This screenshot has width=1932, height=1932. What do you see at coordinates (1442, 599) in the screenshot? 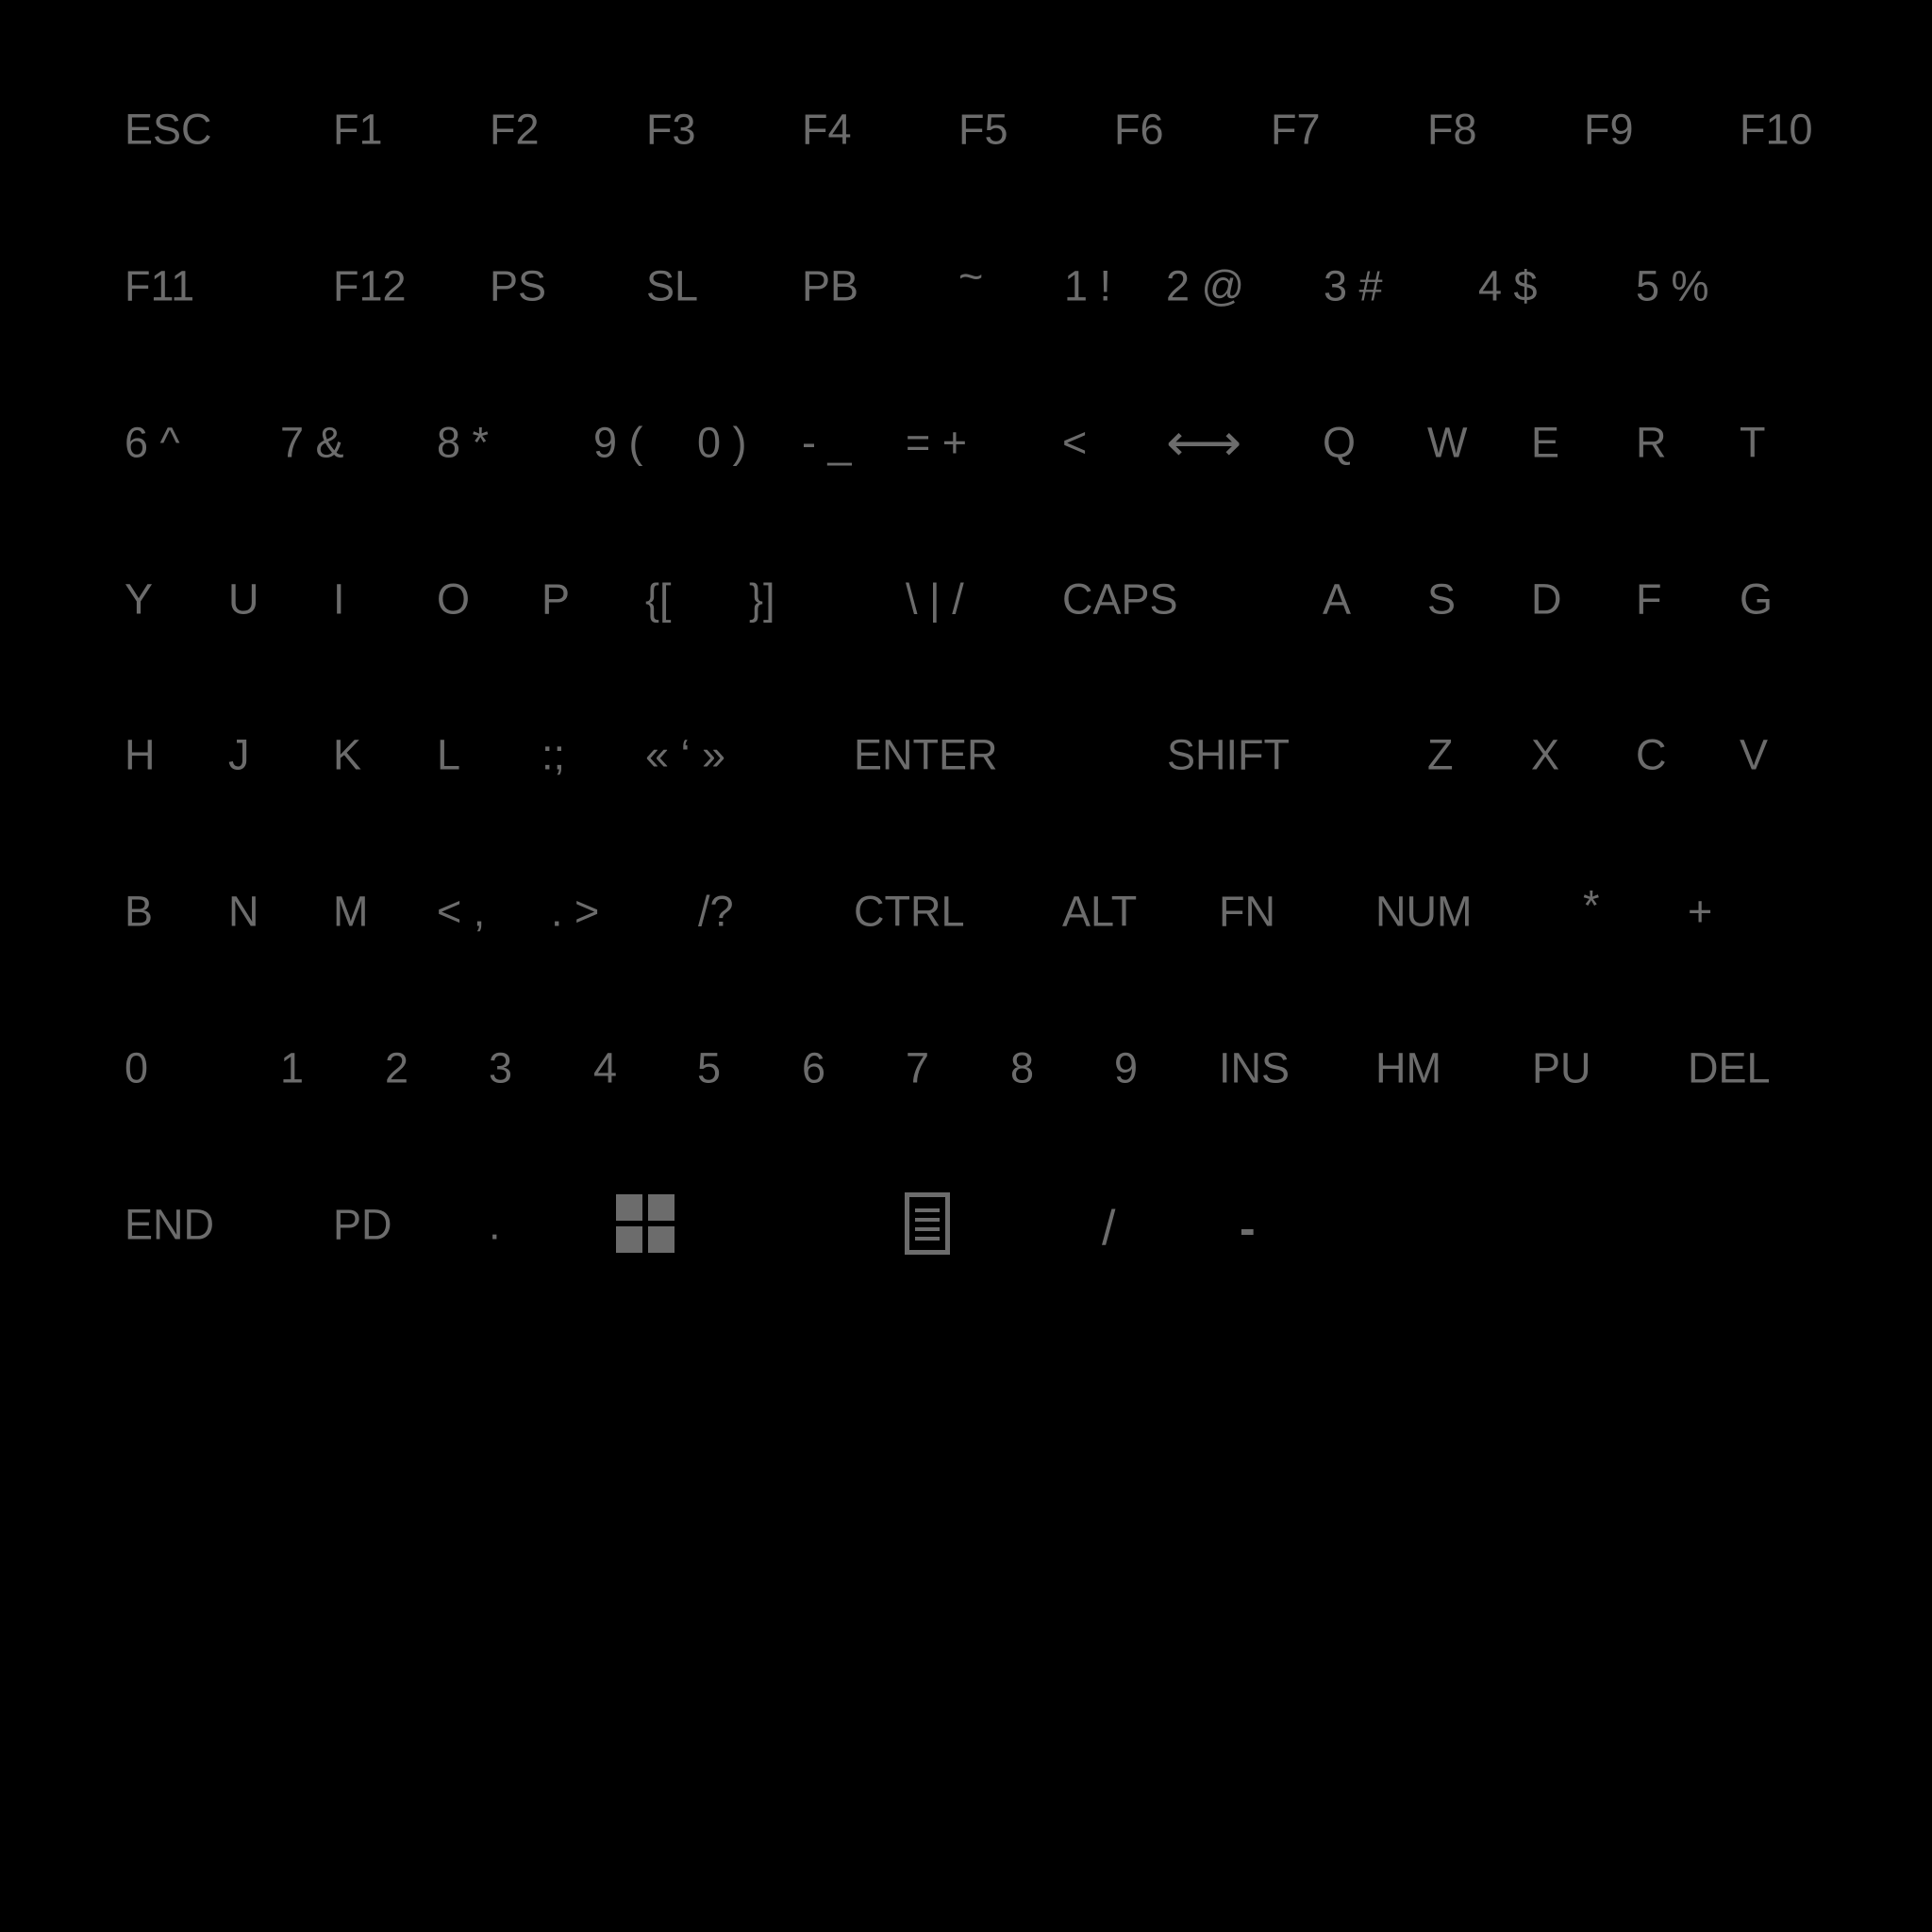
I see `key-s: S` at bounding box center [1442, 599].